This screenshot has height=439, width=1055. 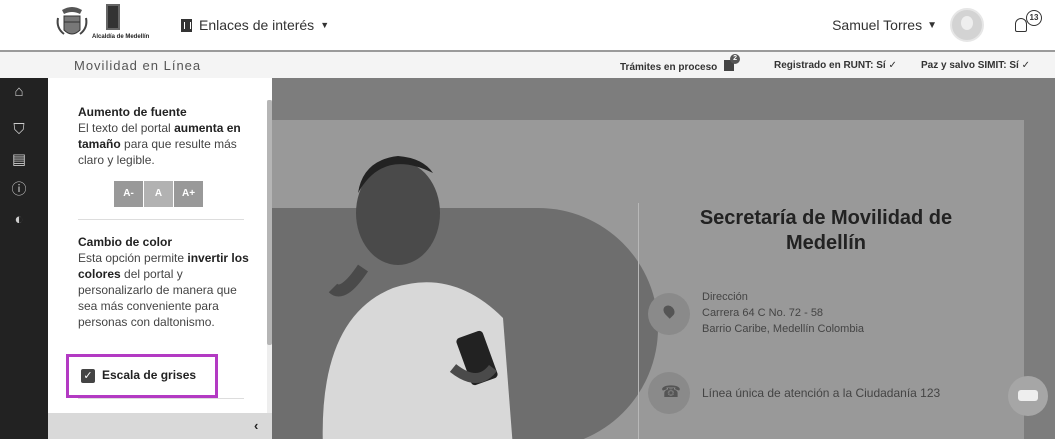 I want to click on links-dropdown: Enlaces de interés ▼, so click(x=255, y=25).